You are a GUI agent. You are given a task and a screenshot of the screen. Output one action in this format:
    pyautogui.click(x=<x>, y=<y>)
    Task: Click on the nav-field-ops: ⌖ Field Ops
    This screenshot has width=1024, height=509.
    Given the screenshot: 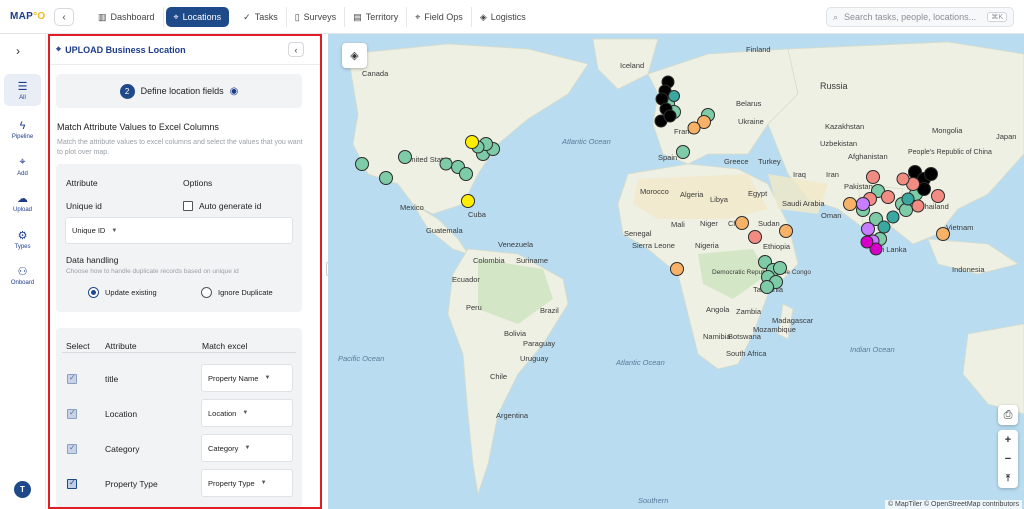 What is the action you would take?
    pyautogui.click(x=439, y=17)
    